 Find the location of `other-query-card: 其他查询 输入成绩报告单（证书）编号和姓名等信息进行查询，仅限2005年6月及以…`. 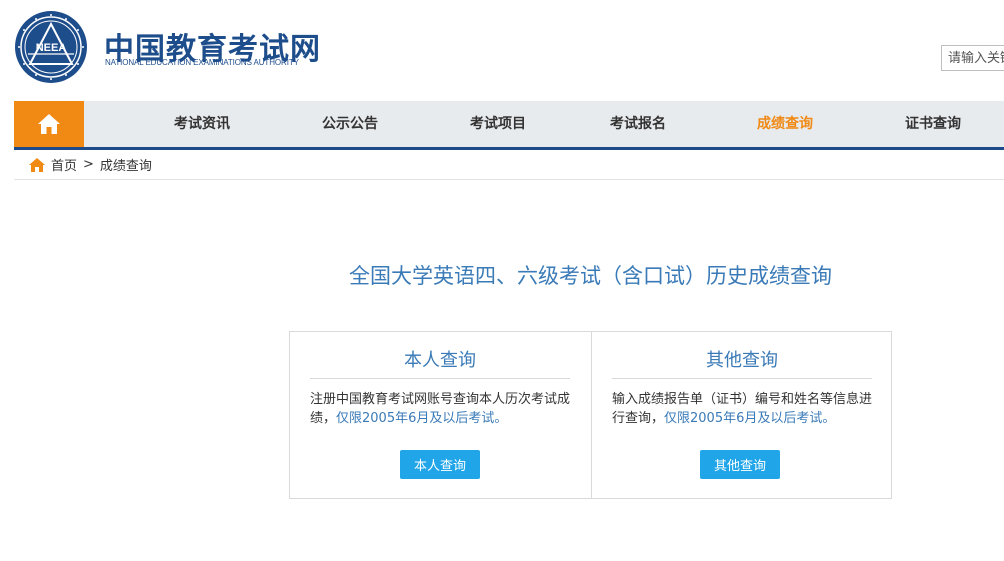

other-query-card: 其他查询 输入成绩报告单（证书）编号和姓名等信息进行查询，仅限2005年6月及以… is located at coordinates (742, 415).